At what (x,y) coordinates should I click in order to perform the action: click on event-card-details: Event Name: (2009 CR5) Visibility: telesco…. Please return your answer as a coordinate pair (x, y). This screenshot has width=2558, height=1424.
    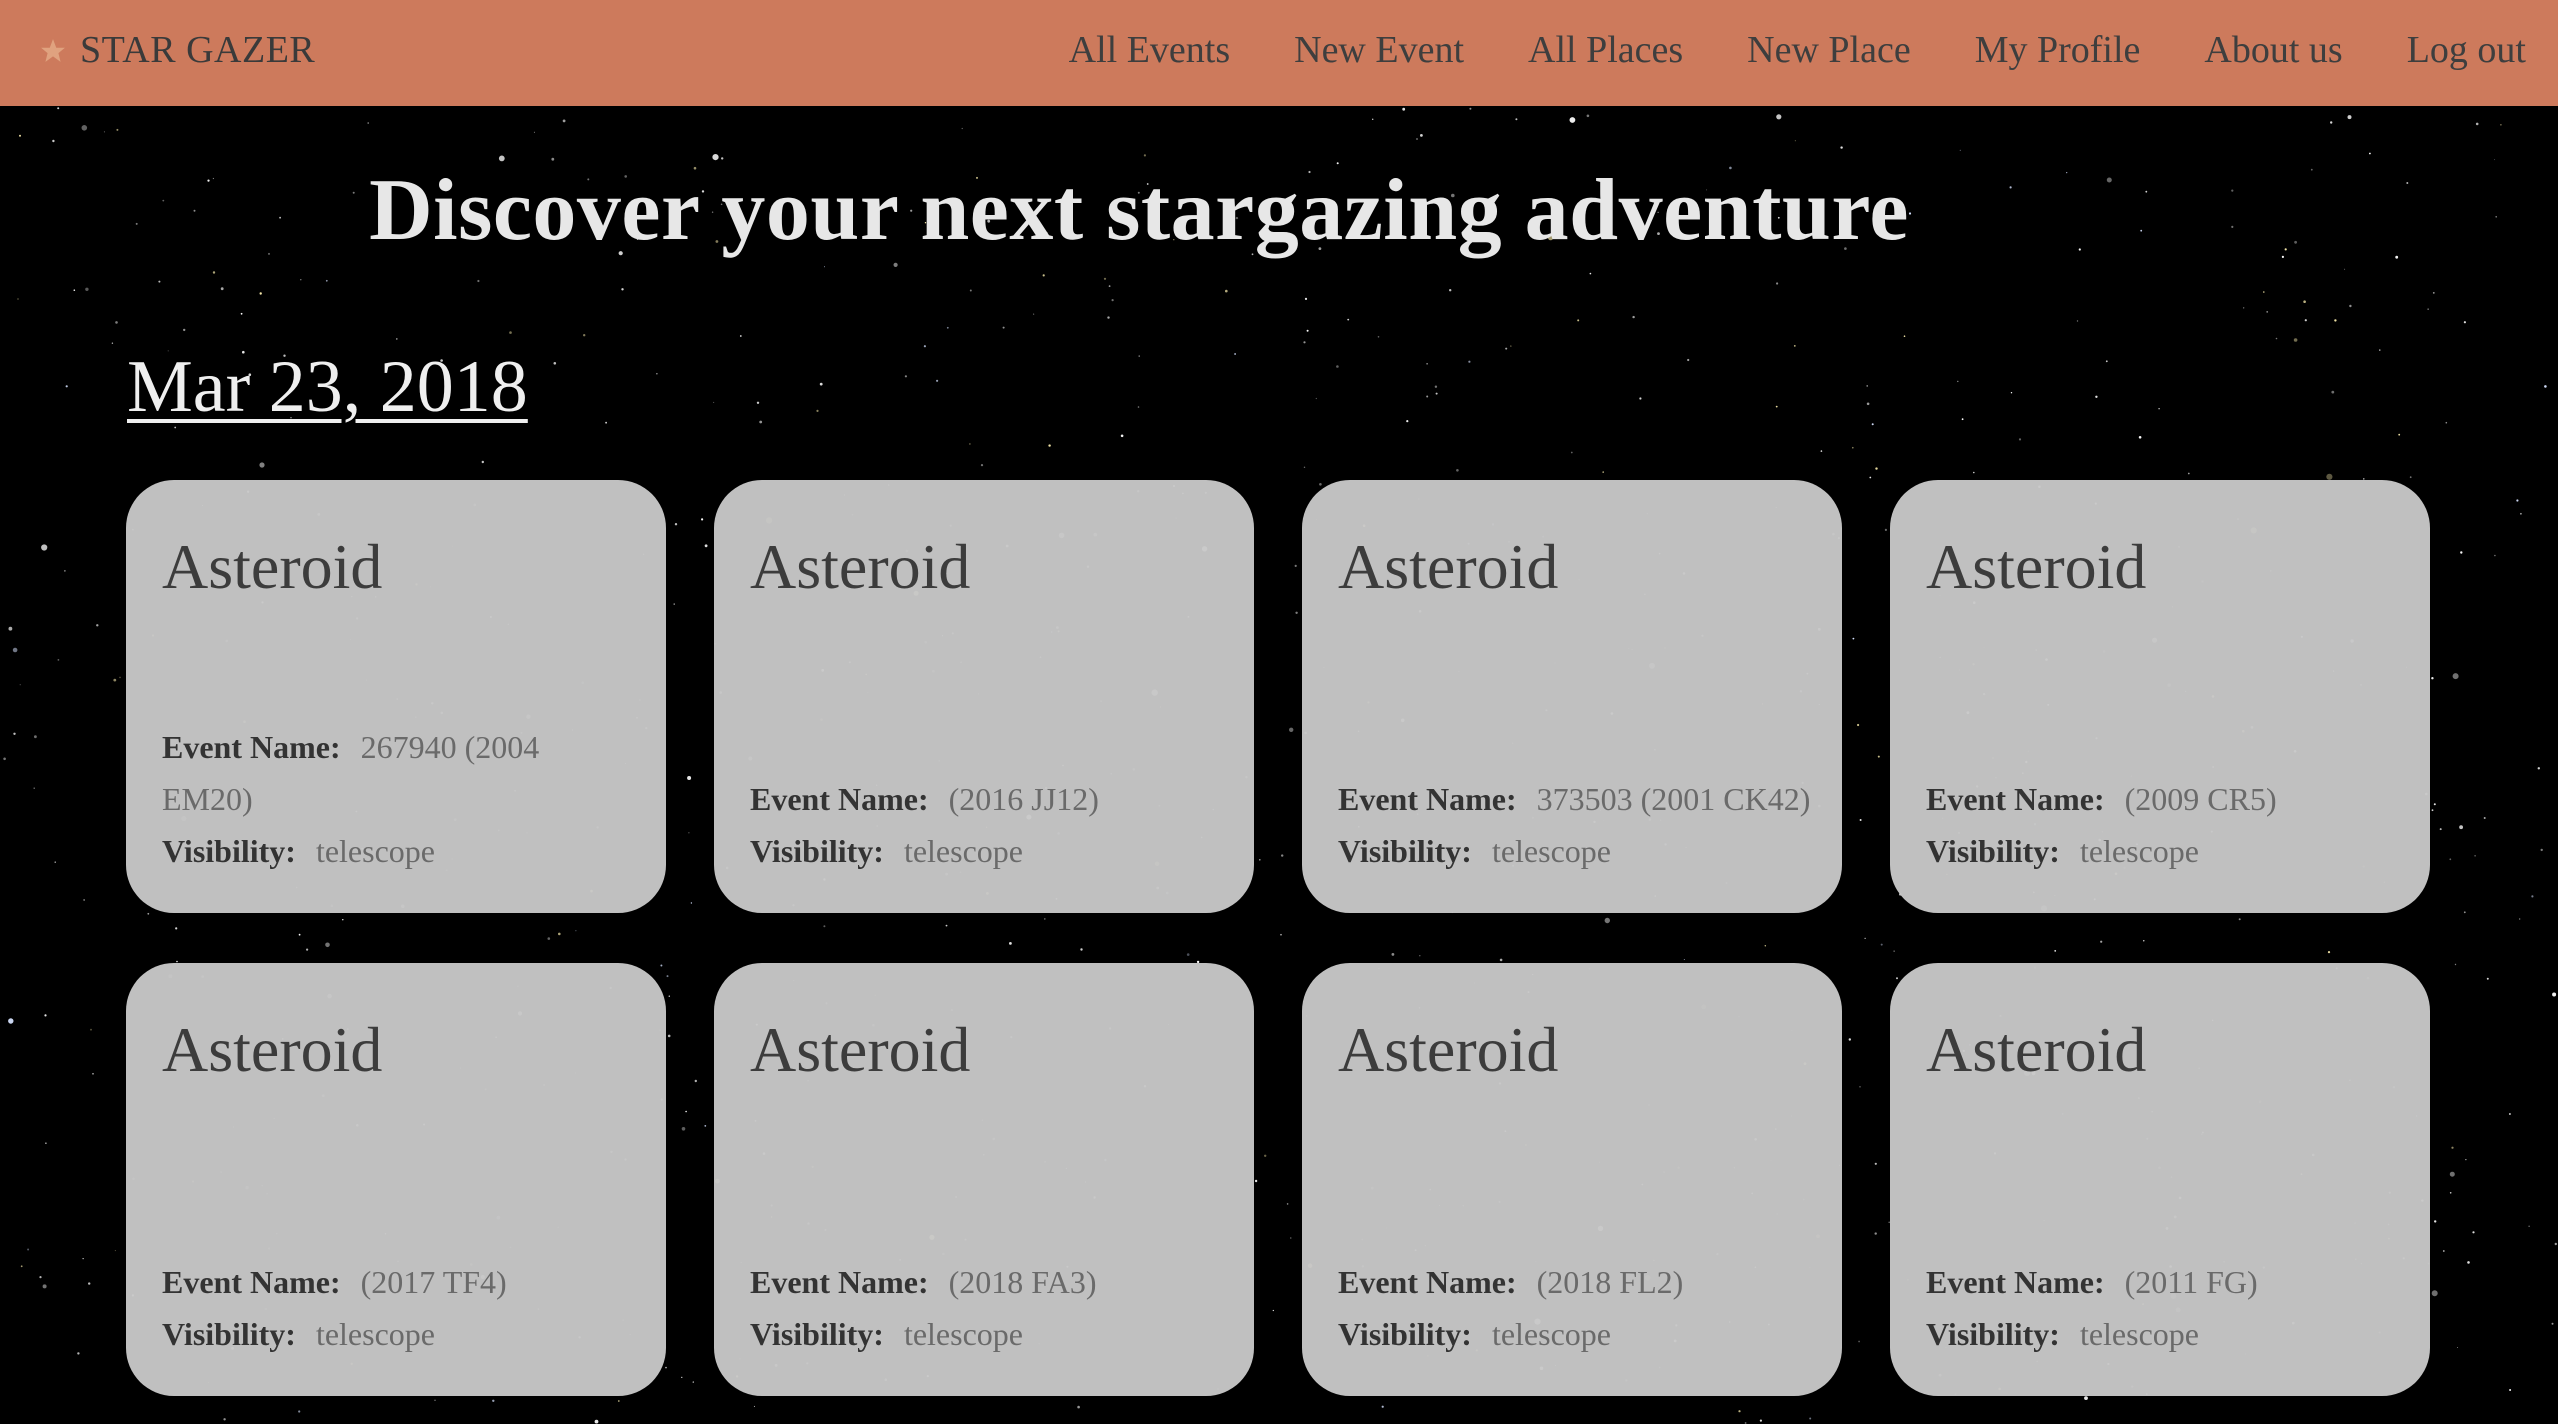
    Looking at the image, I should click on (2163, 825).